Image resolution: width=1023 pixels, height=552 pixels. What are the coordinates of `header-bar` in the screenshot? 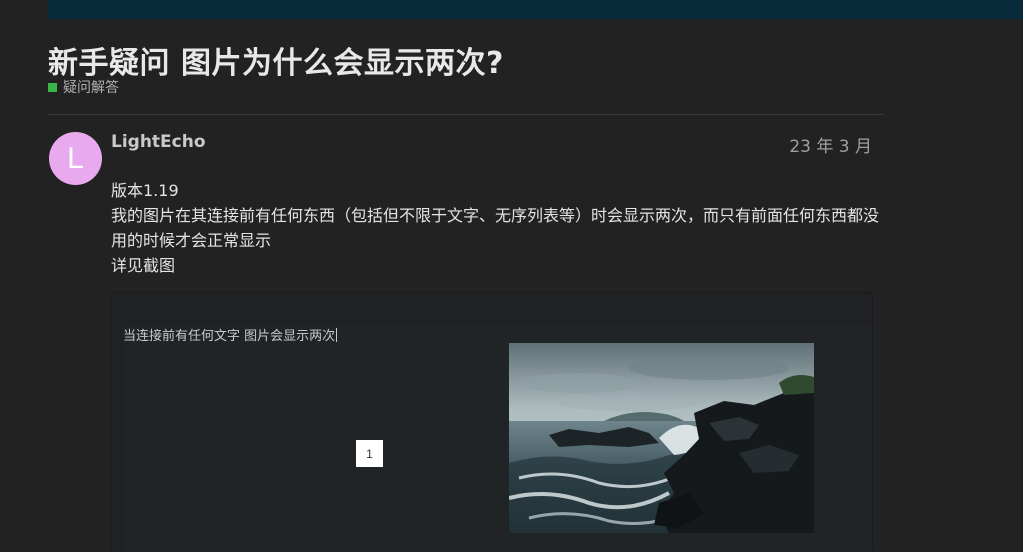 It's located at (535, 9).